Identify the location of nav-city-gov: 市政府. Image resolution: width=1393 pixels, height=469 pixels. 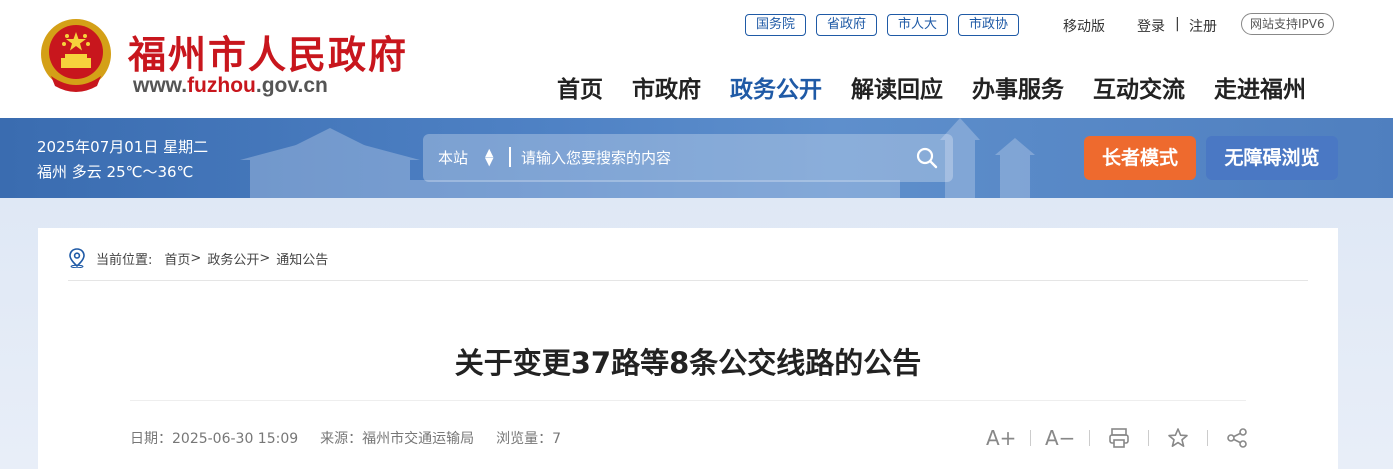
(666, 87).